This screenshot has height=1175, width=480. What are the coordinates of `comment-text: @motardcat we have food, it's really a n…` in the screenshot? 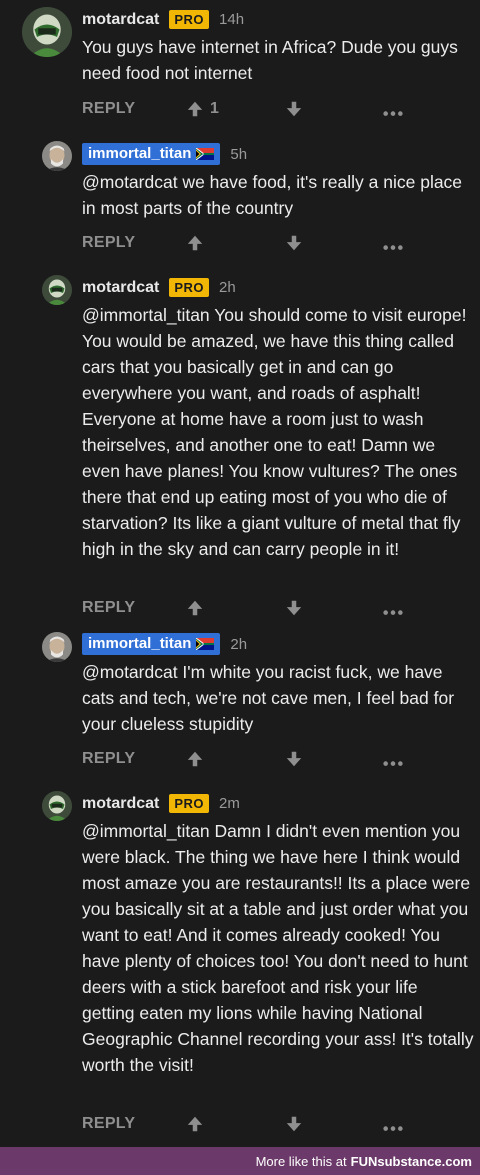 It's located at (272, 195).